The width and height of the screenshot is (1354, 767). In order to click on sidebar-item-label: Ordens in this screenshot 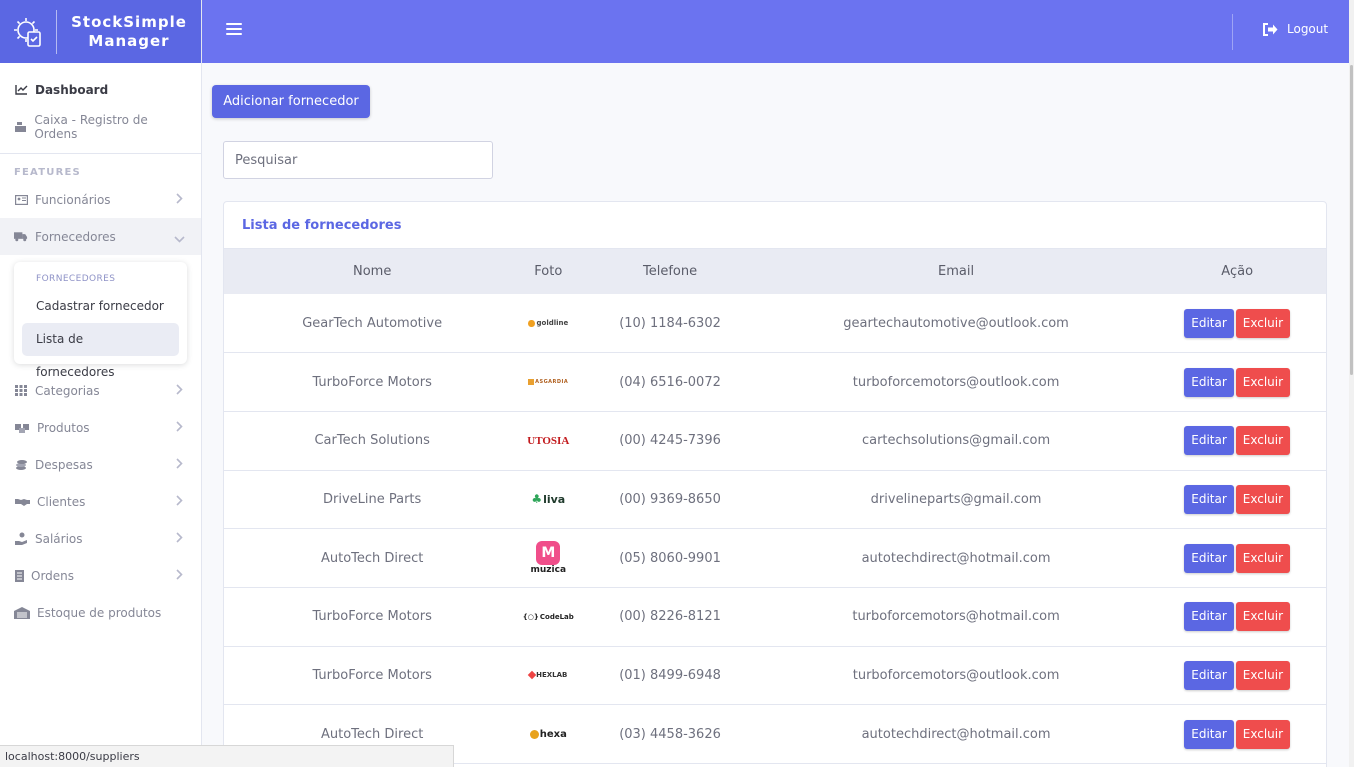, I will do `click(53, 575)`.